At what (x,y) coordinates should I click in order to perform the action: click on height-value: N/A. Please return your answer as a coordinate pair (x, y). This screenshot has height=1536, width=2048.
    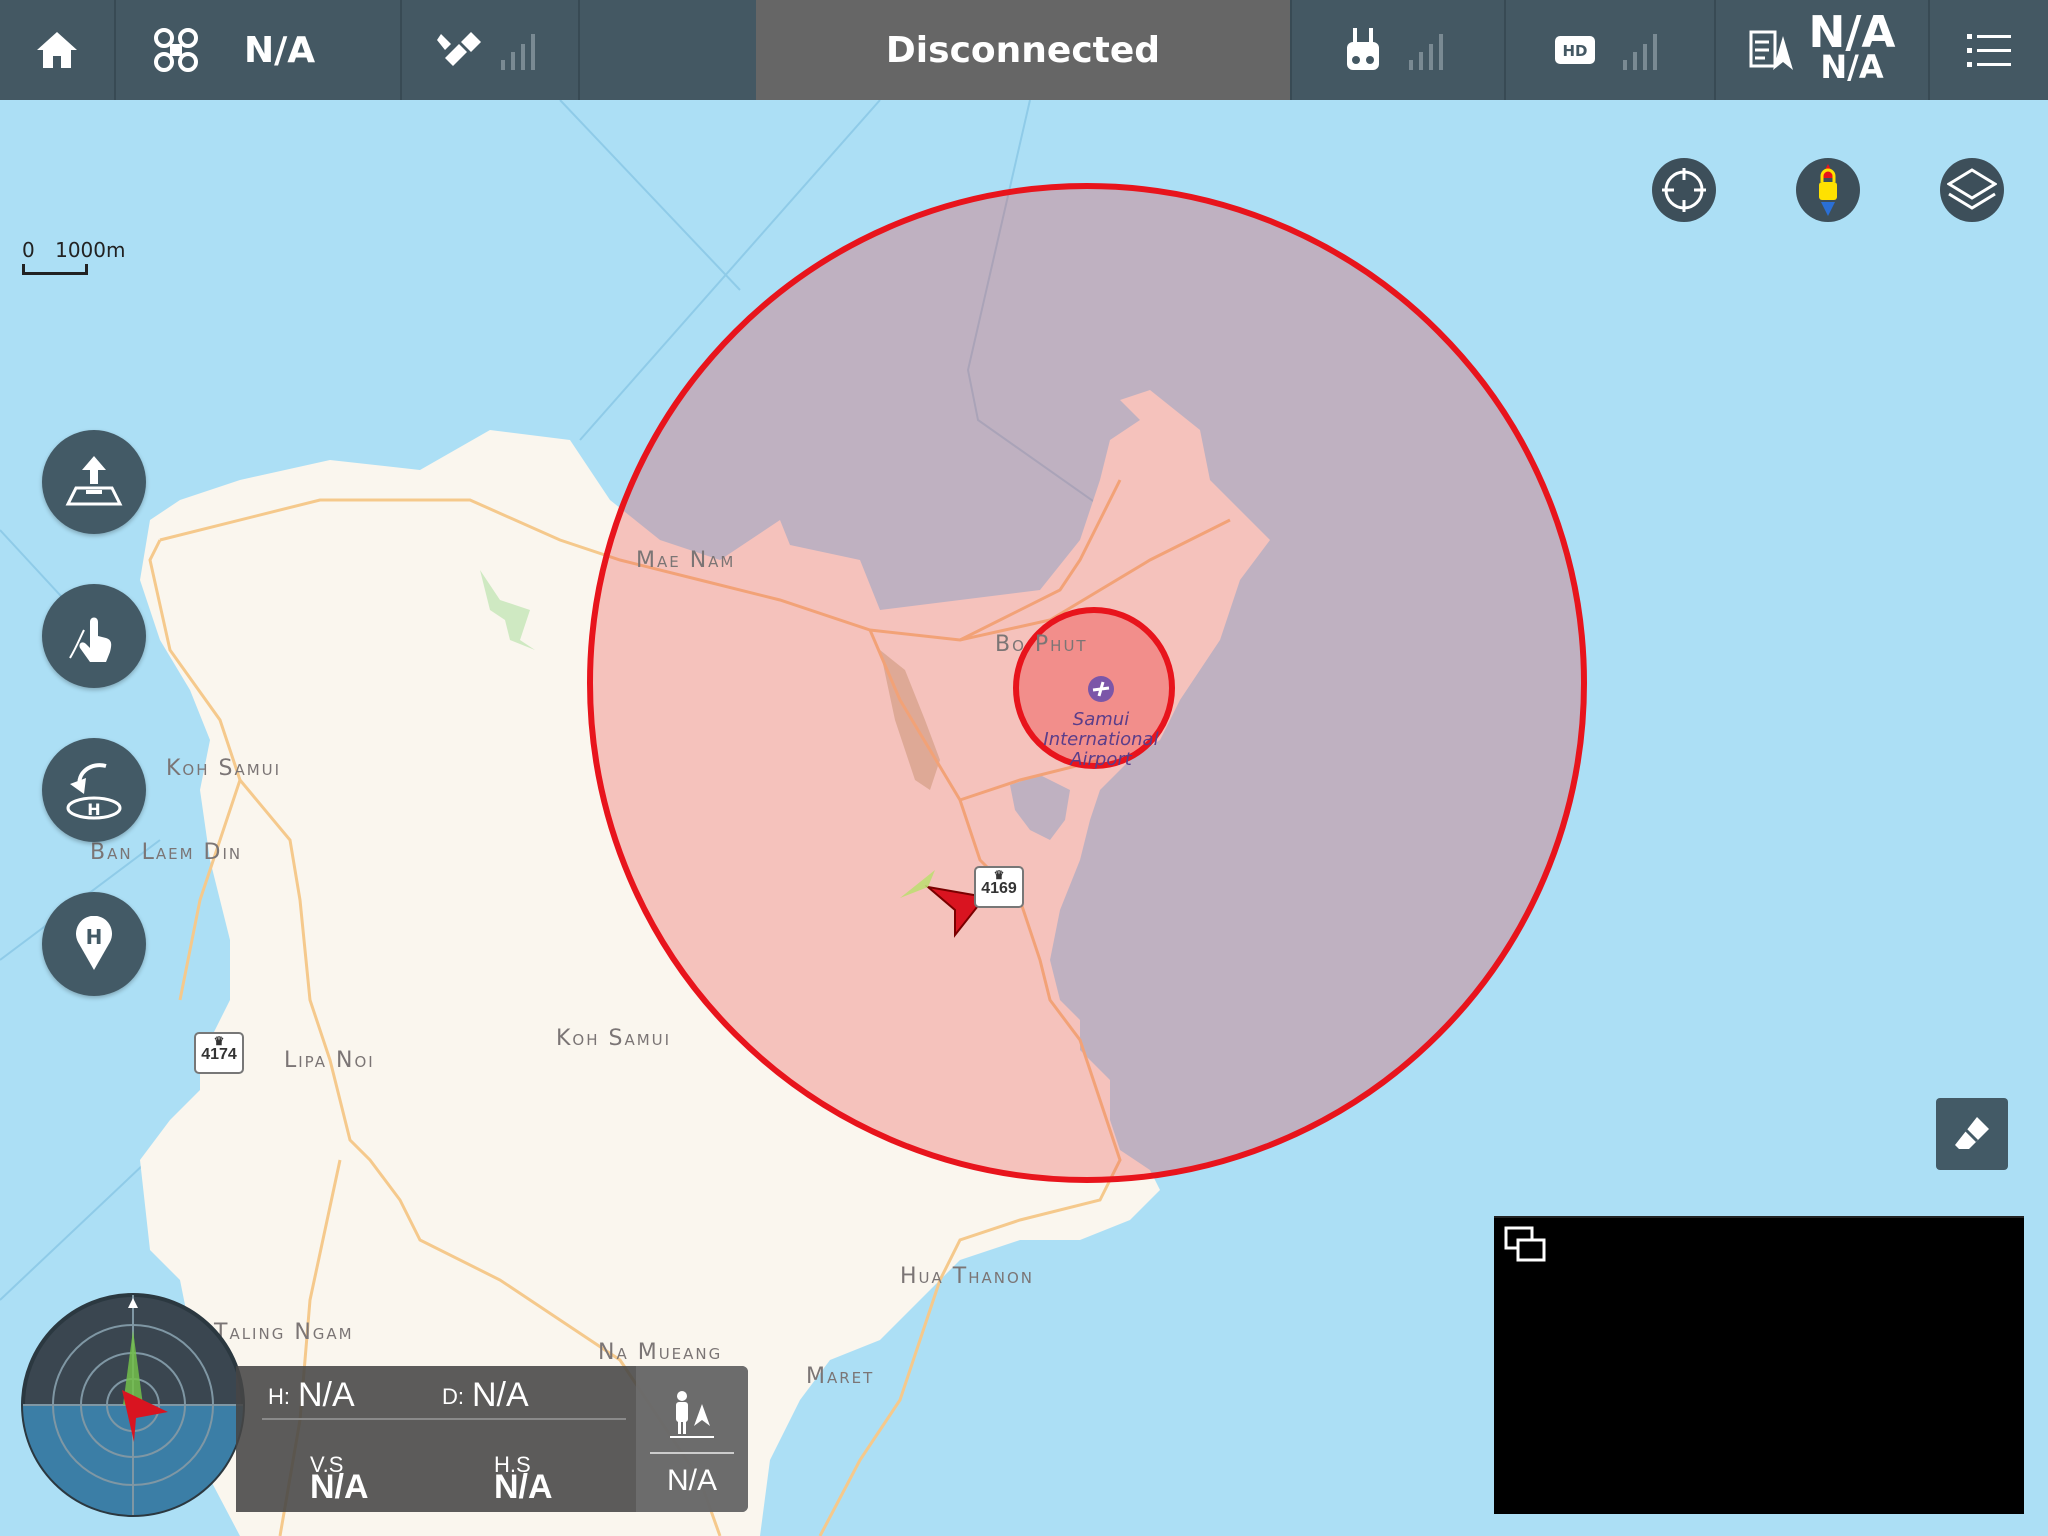
    Looking at the image, I should click on (326, 1395).